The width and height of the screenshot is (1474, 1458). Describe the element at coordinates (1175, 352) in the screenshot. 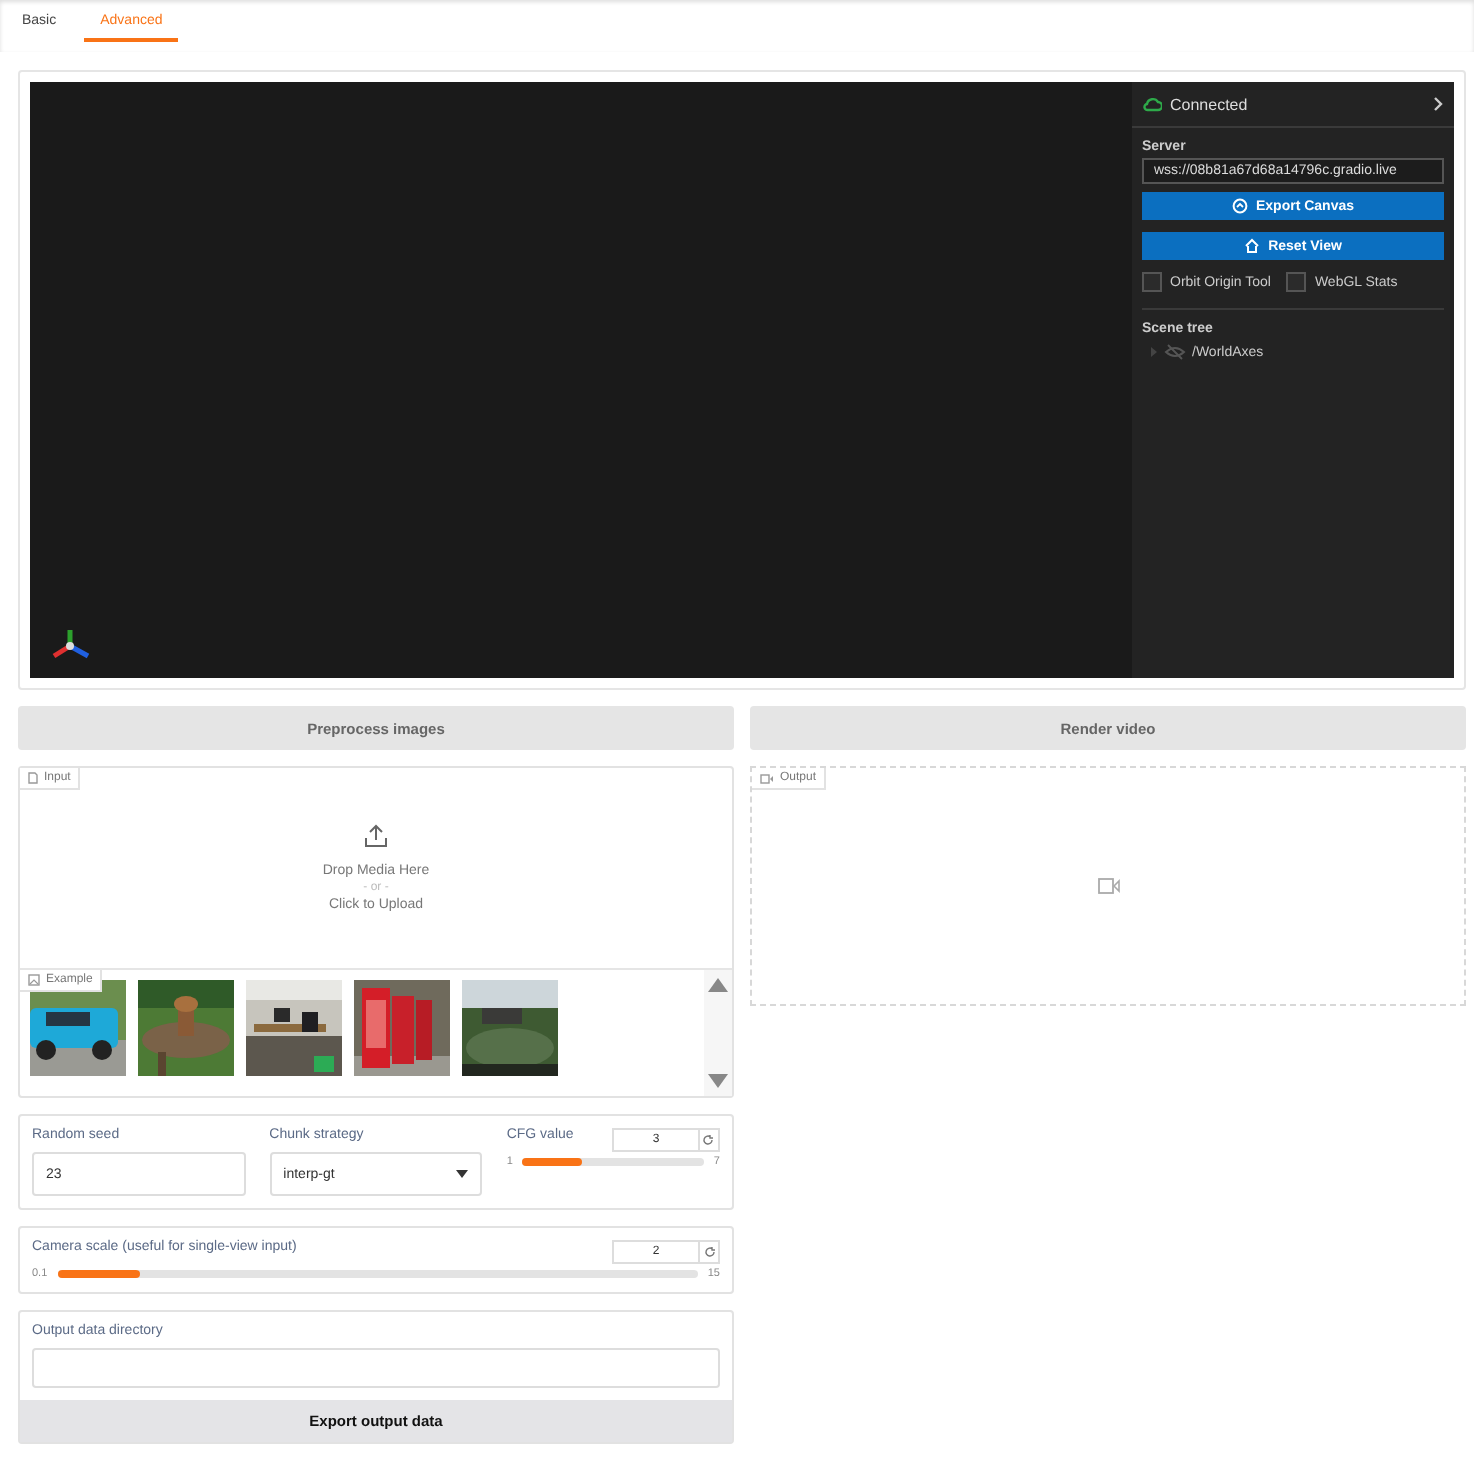

I see `eye-off-icon` at that location.